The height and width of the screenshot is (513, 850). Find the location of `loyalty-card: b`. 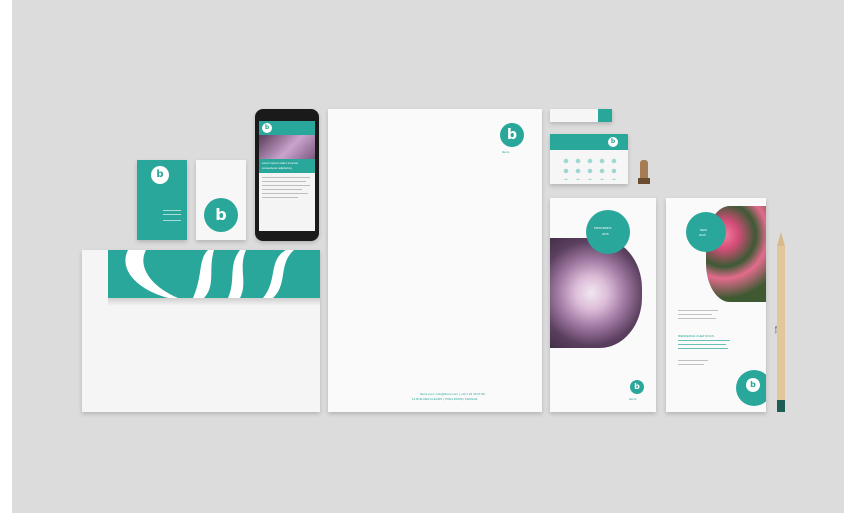

loyalty-card: b is located at coordinates (589, 159).